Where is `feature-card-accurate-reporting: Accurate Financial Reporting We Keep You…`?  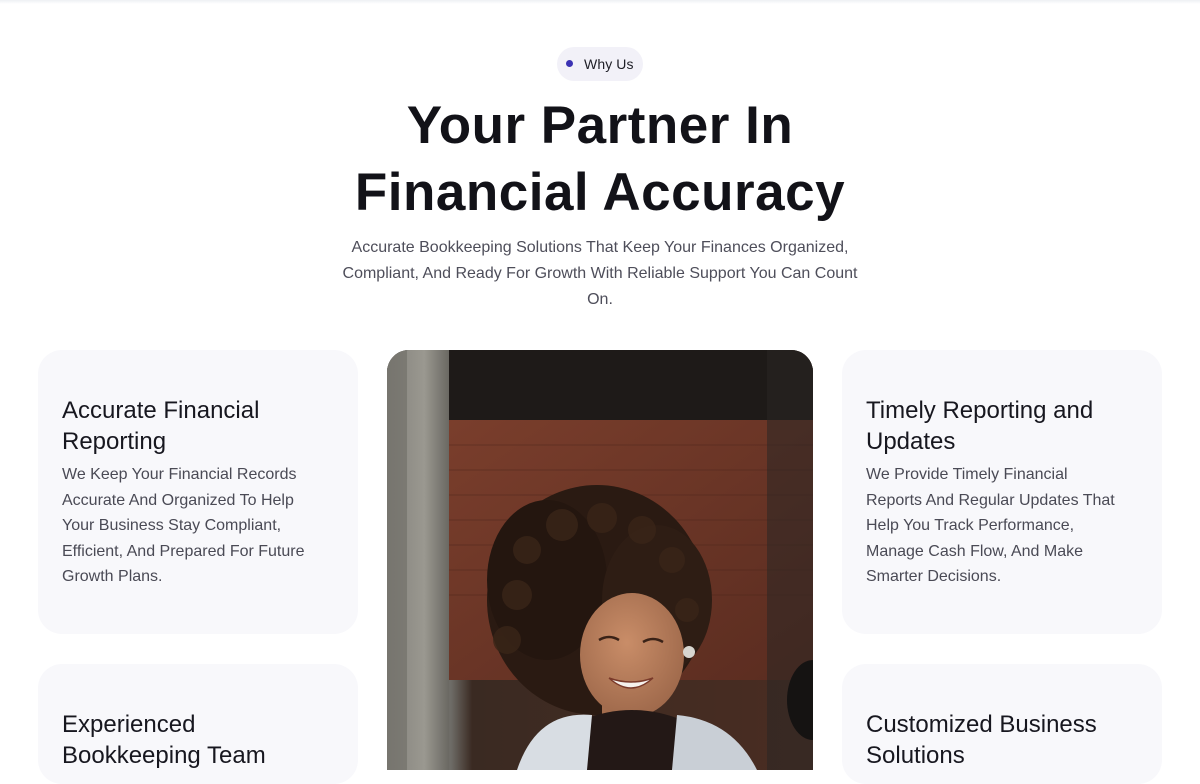
feature-card-accurate-reporting: Accurate Financial Reporting We Keep You… is located at coordinates (198, 492).